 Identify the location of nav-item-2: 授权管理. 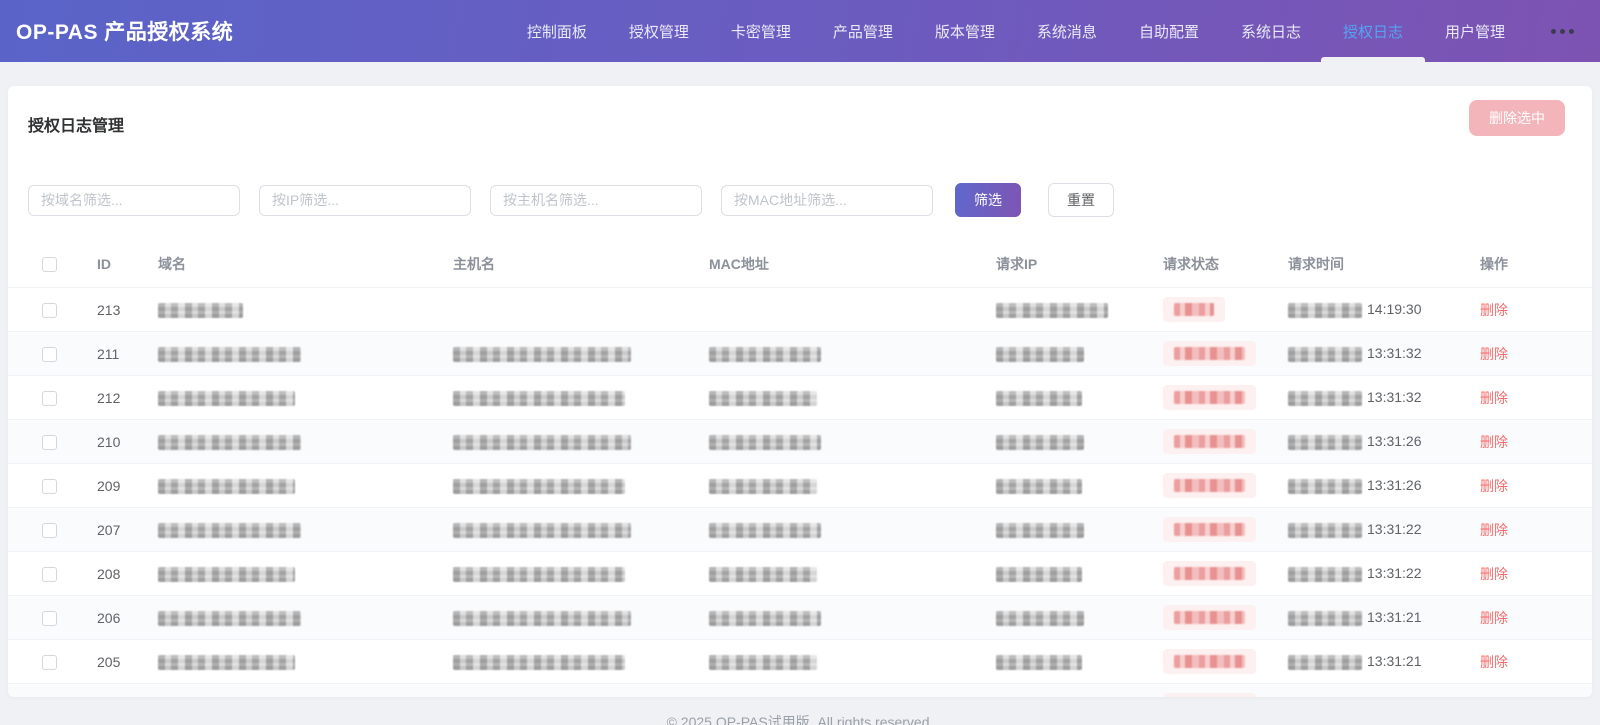
(659, 31).